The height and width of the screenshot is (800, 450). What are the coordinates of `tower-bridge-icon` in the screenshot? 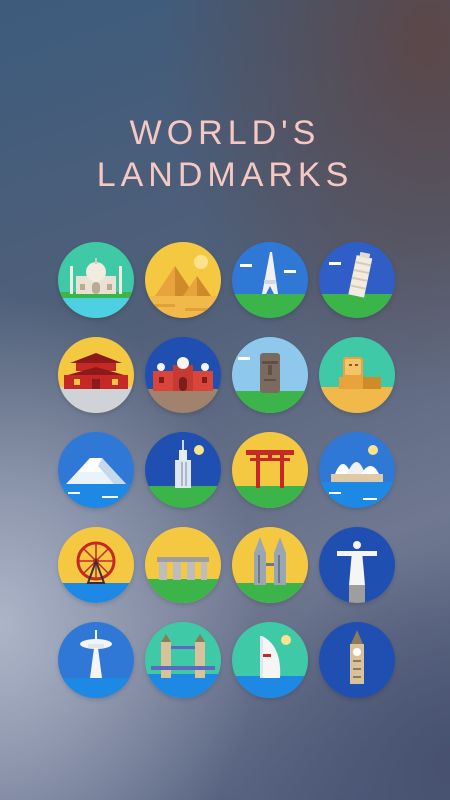 It's located at (183, 660).